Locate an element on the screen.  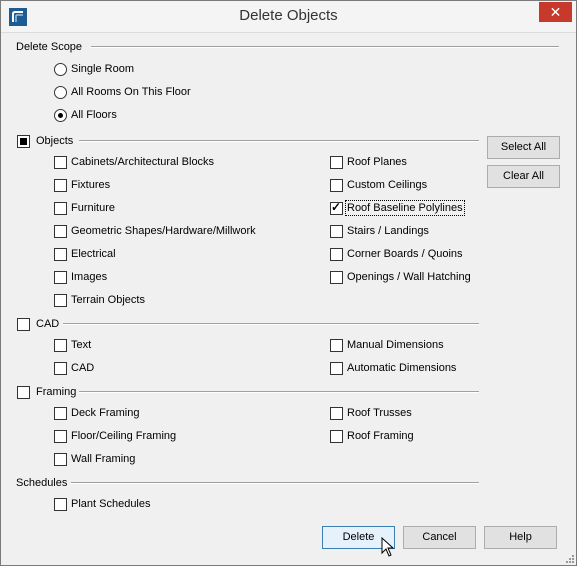
window-title: Delete Objects is located at coordinates (288, 15).